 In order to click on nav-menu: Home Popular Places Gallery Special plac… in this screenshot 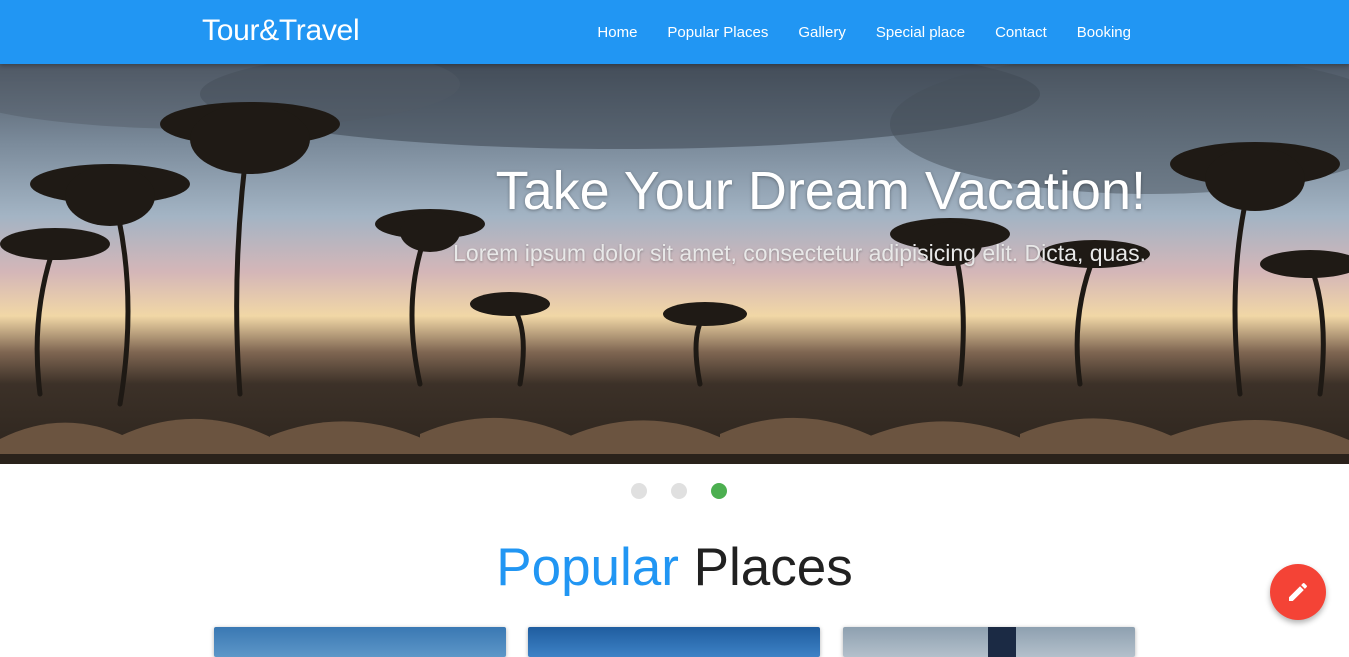, I will do `click(864, 32)`.